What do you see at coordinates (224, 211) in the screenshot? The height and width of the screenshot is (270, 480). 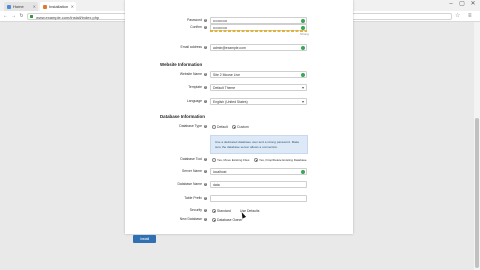 I see `security-standard-label: Standard` at bounding box center [224, 211].